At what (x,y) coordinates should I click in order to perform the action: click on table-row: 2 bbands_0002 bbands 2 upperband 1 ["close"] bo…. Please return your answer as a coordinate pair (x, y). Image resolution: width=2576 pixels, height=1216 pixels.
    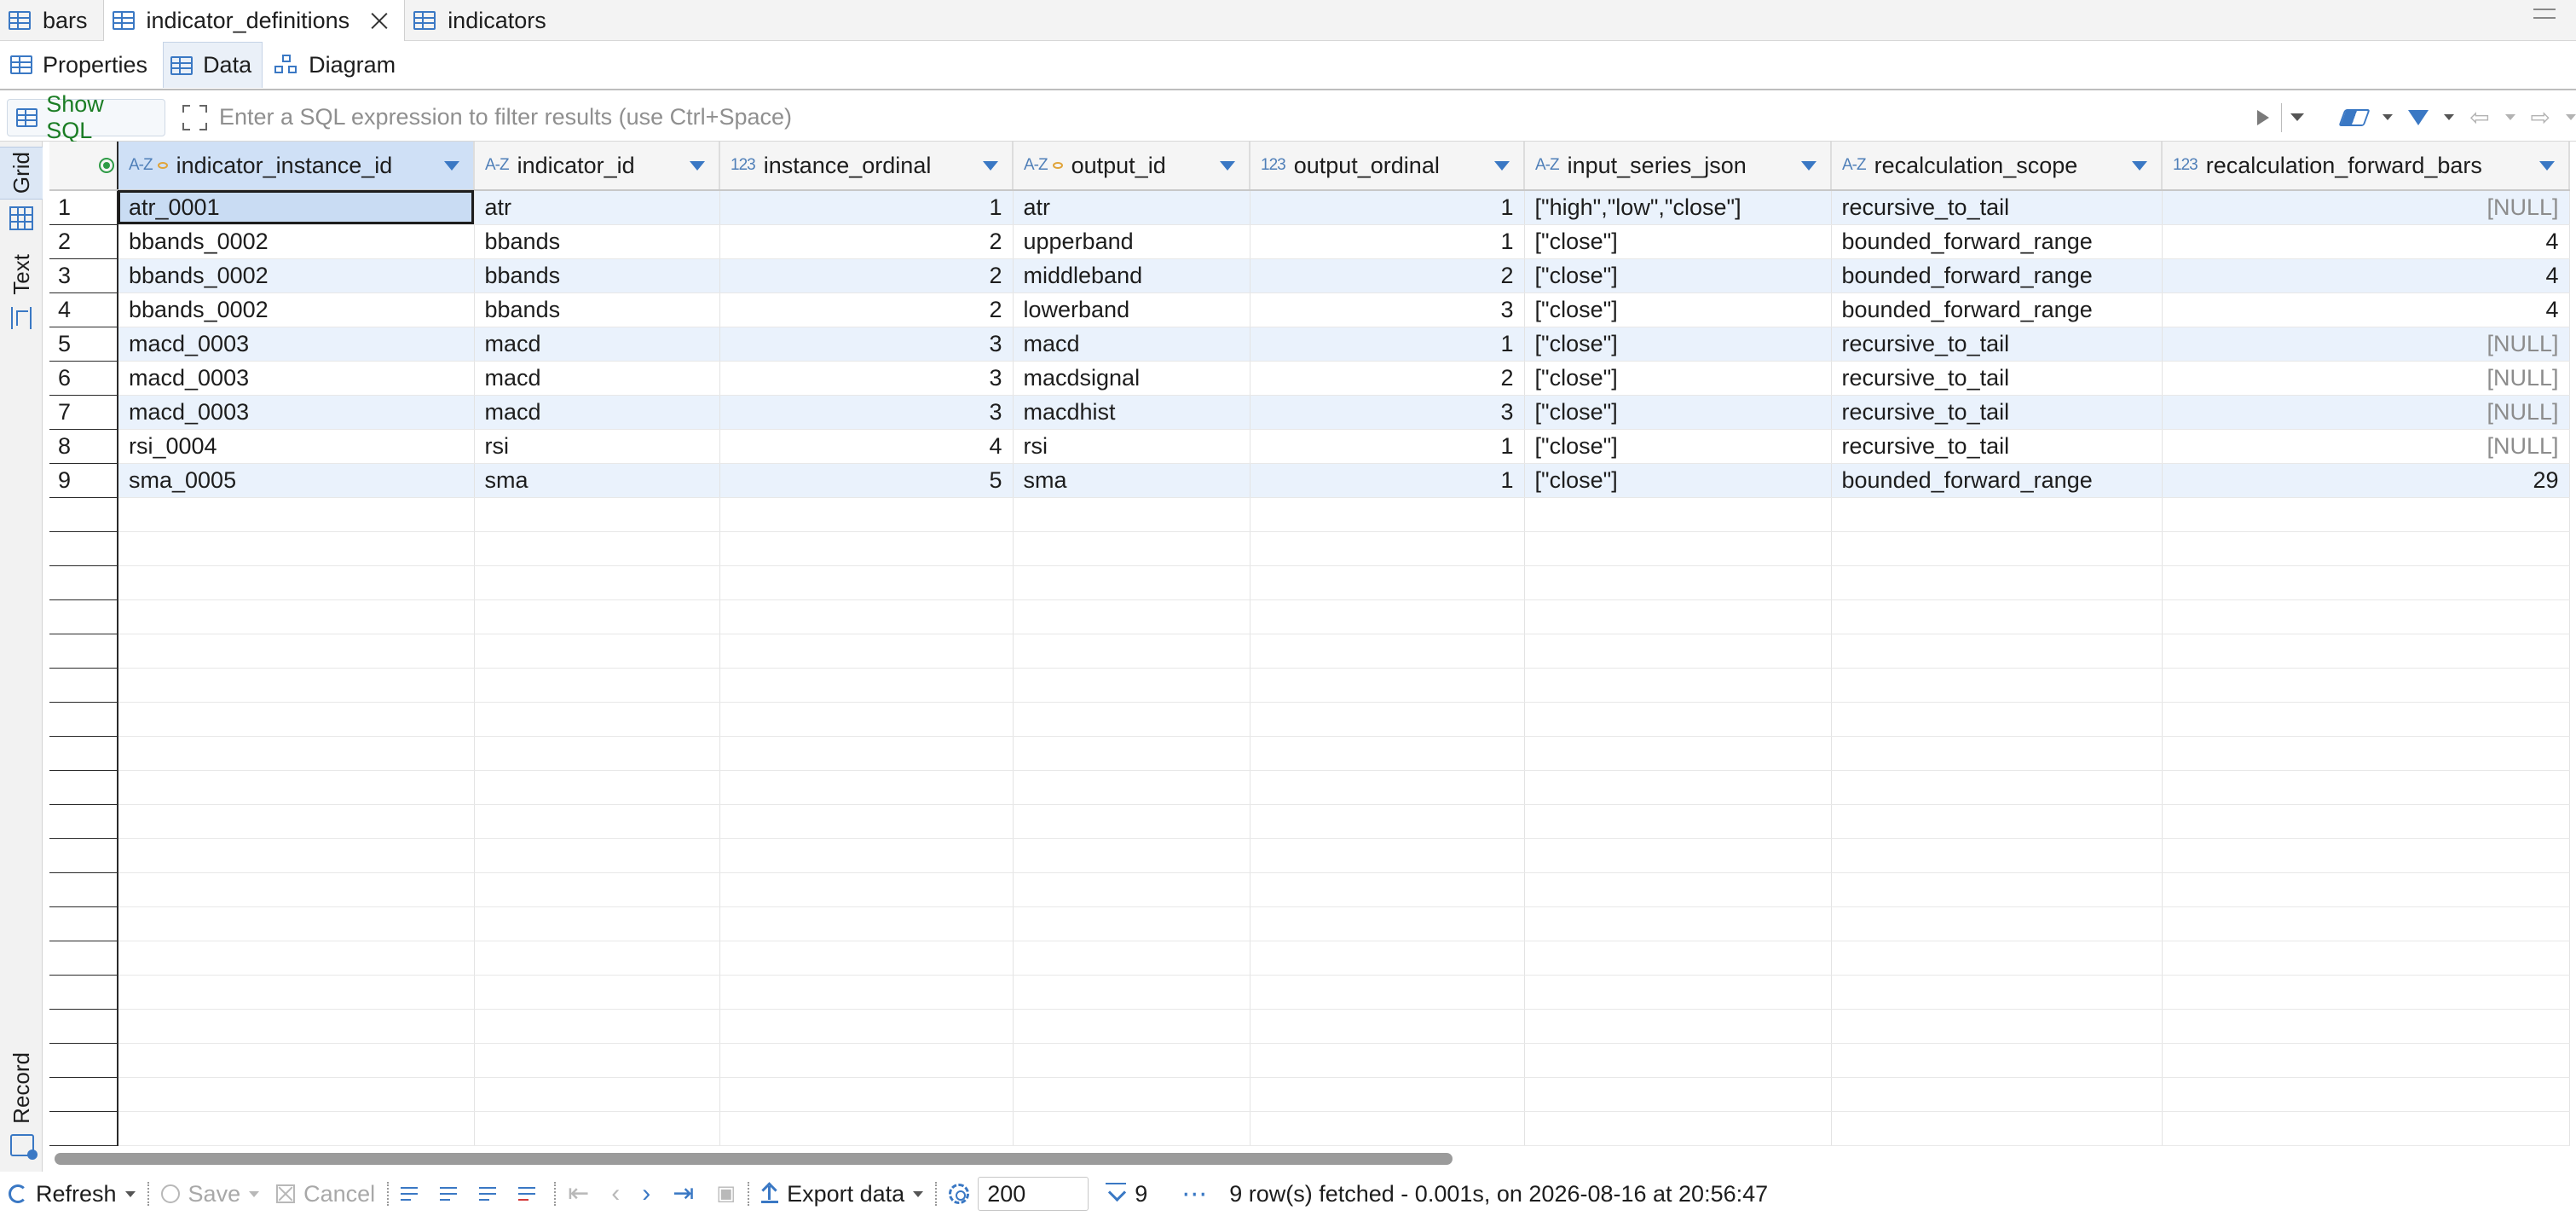
    Looking at the image, I should click on (1309, 241).